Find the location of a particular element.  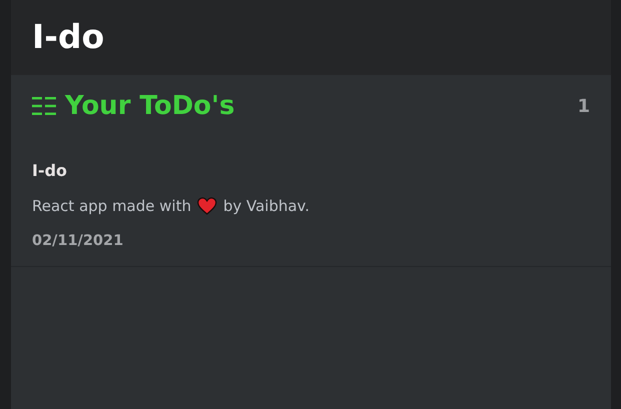

list-icon is located at coordinates (44, 106).